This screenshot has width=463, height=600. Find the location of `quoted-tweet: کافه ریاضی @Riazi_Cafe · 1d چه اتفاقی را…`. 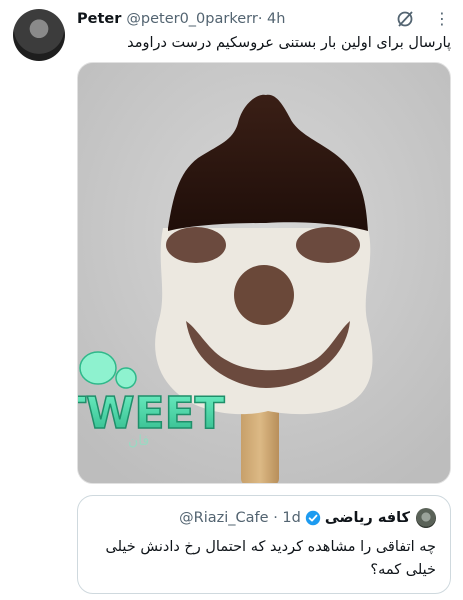

quoted-tweet: کافه ریاضی @Riazi_Cafe · 1d چه اتفاقی را… is located at coordinates (264, 544).